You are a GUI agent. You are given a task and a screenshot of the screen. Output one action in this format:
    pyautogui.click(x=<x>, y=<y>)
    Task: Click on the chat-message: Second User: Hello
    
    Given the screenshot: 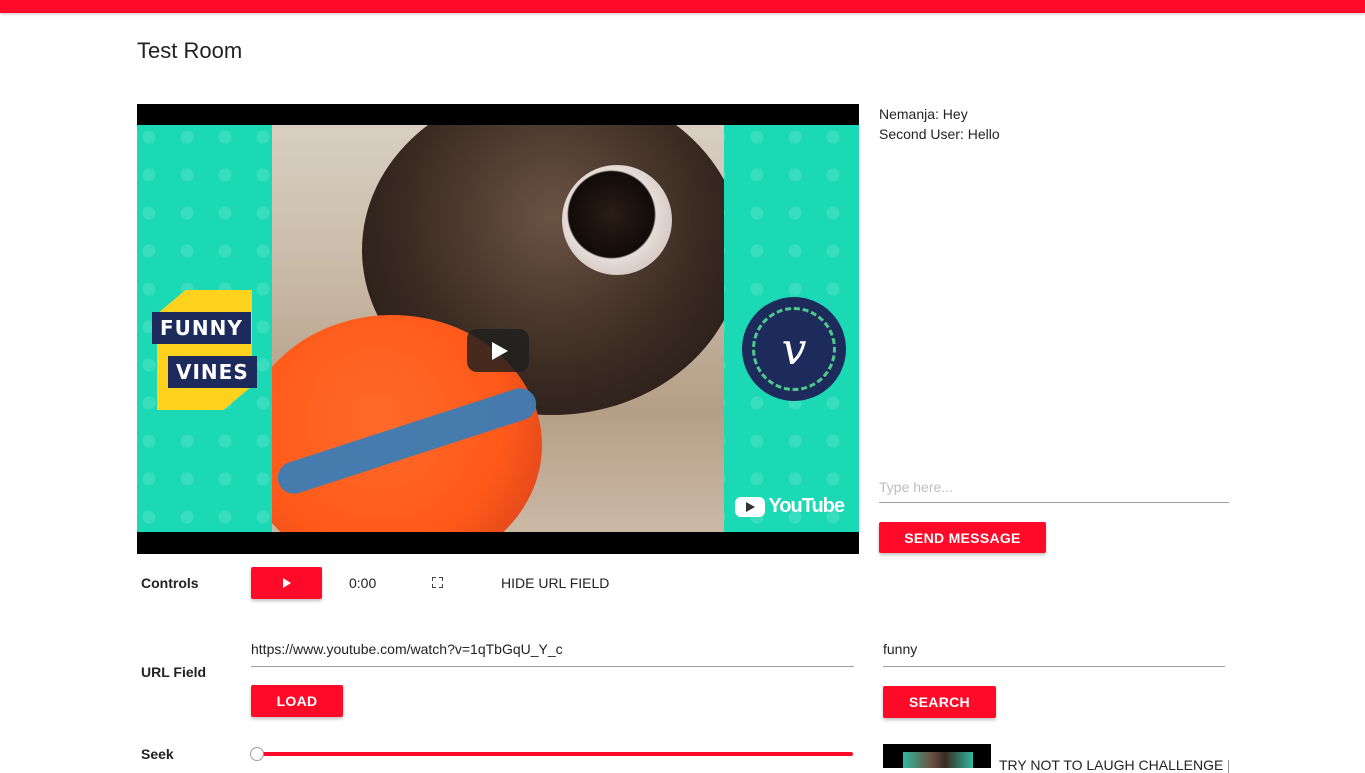 What is the action you would take?
    pyautogui.click(x=939, y=134)
    